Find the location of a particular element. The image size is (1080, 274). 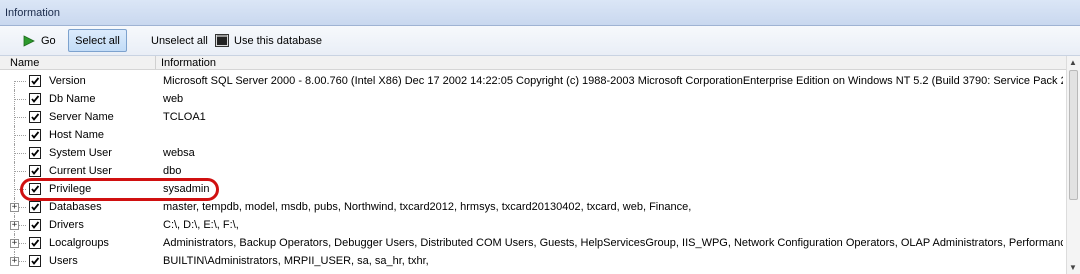

unselect-all-label: Unselect all is located at coordinates (179, 40).